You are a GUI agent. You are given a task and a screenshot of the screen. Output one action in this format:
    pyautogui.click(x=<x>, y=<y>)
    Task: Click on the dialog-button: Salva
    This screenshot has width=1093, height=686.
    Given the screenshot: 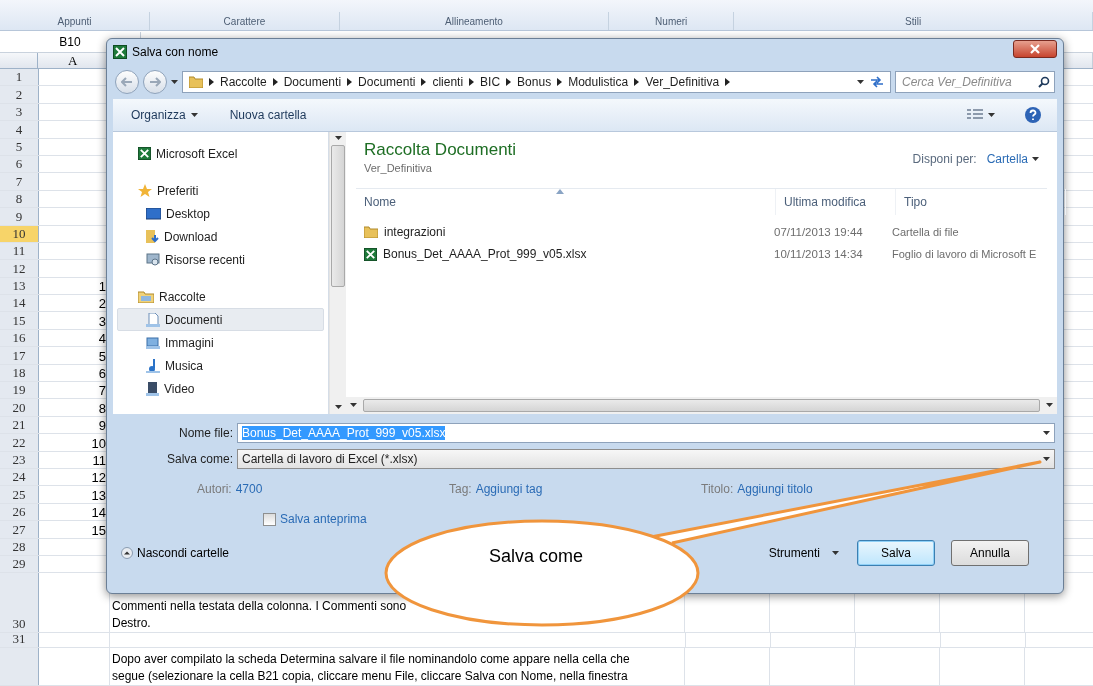 What is the action you would take?
    pyautogui.click(x=896, y=553)
    